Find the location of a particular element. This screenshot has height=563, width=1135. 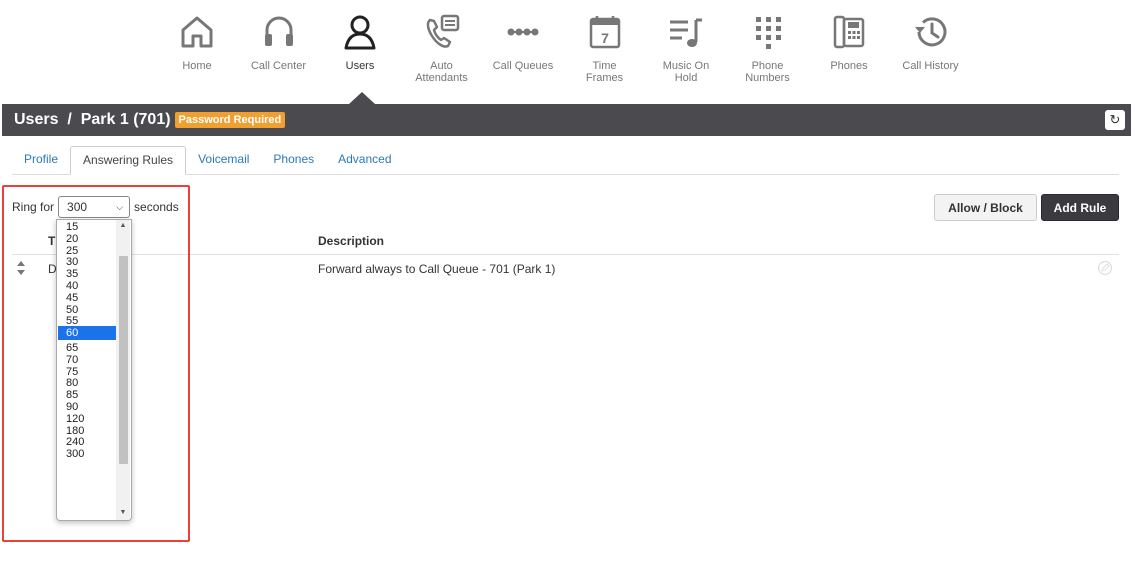

ring-option: 180 is located at coordinates (88, 431).